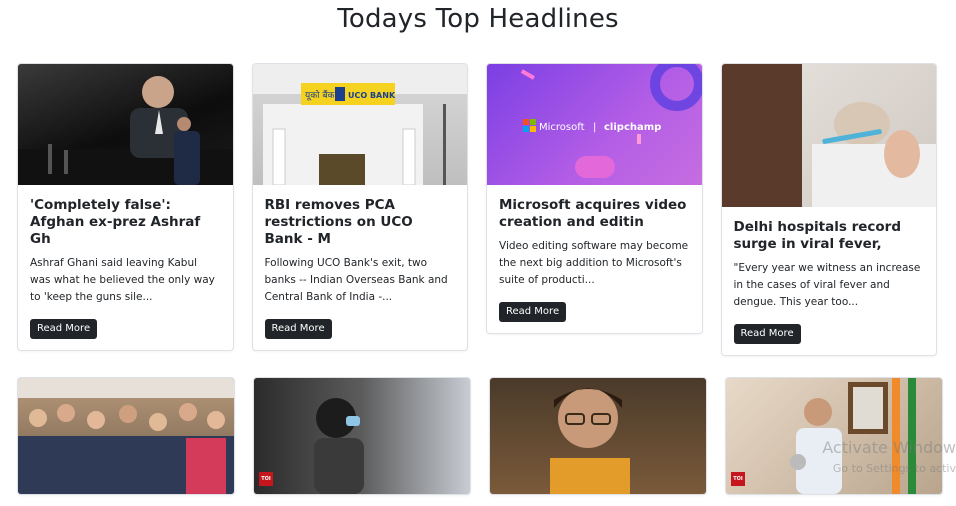  I want to click on news-image: Microsoft | clipchamp, so click(594, 124).